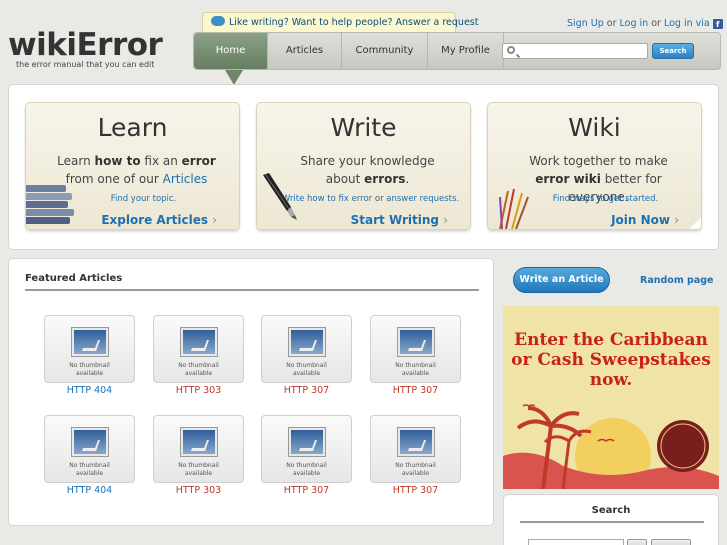  I want to click on write-desc-bold: errors, so click(385, 179).